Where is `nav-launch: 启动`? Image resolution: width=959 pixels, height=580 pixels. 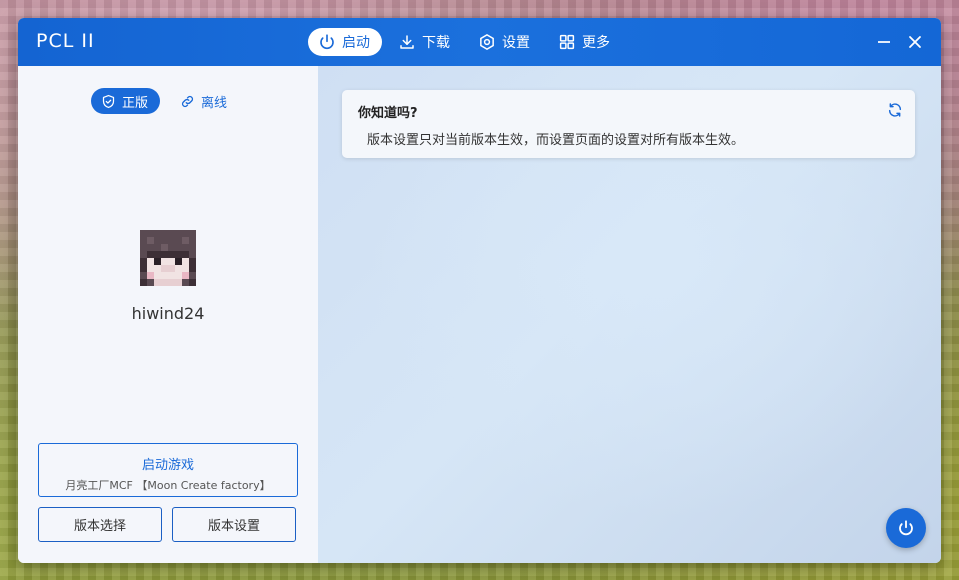 nav-launch: 启动 is located at coordinates (345, 42).